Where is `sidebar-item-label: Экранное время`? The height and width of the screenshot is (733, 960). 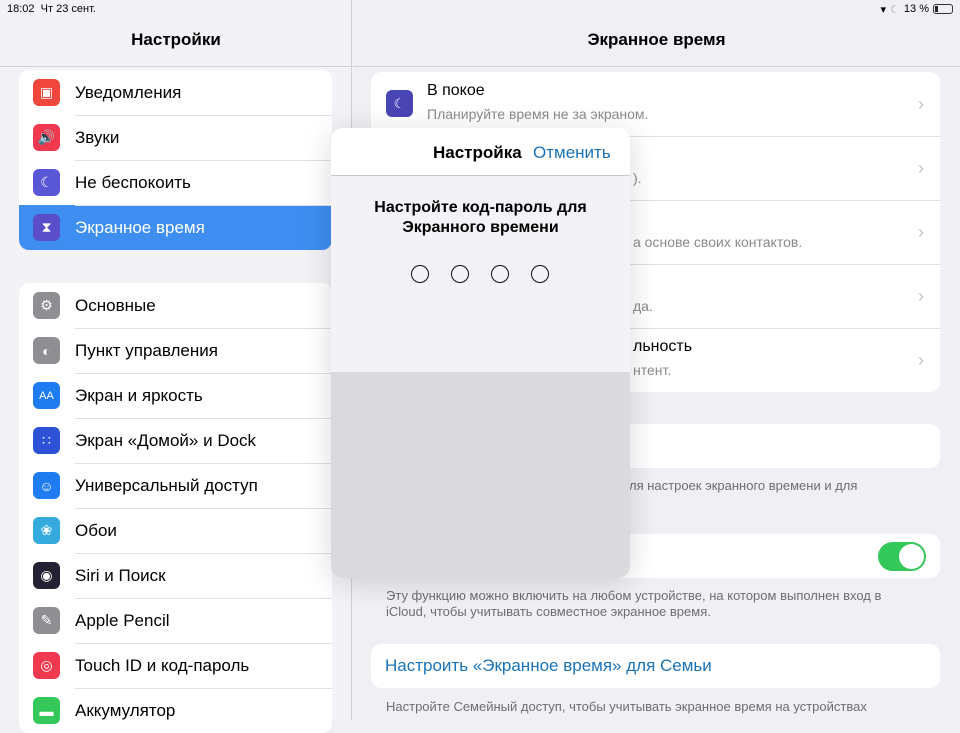 sidebar-item-label: Экранное время is located at coordinates (140, 227).